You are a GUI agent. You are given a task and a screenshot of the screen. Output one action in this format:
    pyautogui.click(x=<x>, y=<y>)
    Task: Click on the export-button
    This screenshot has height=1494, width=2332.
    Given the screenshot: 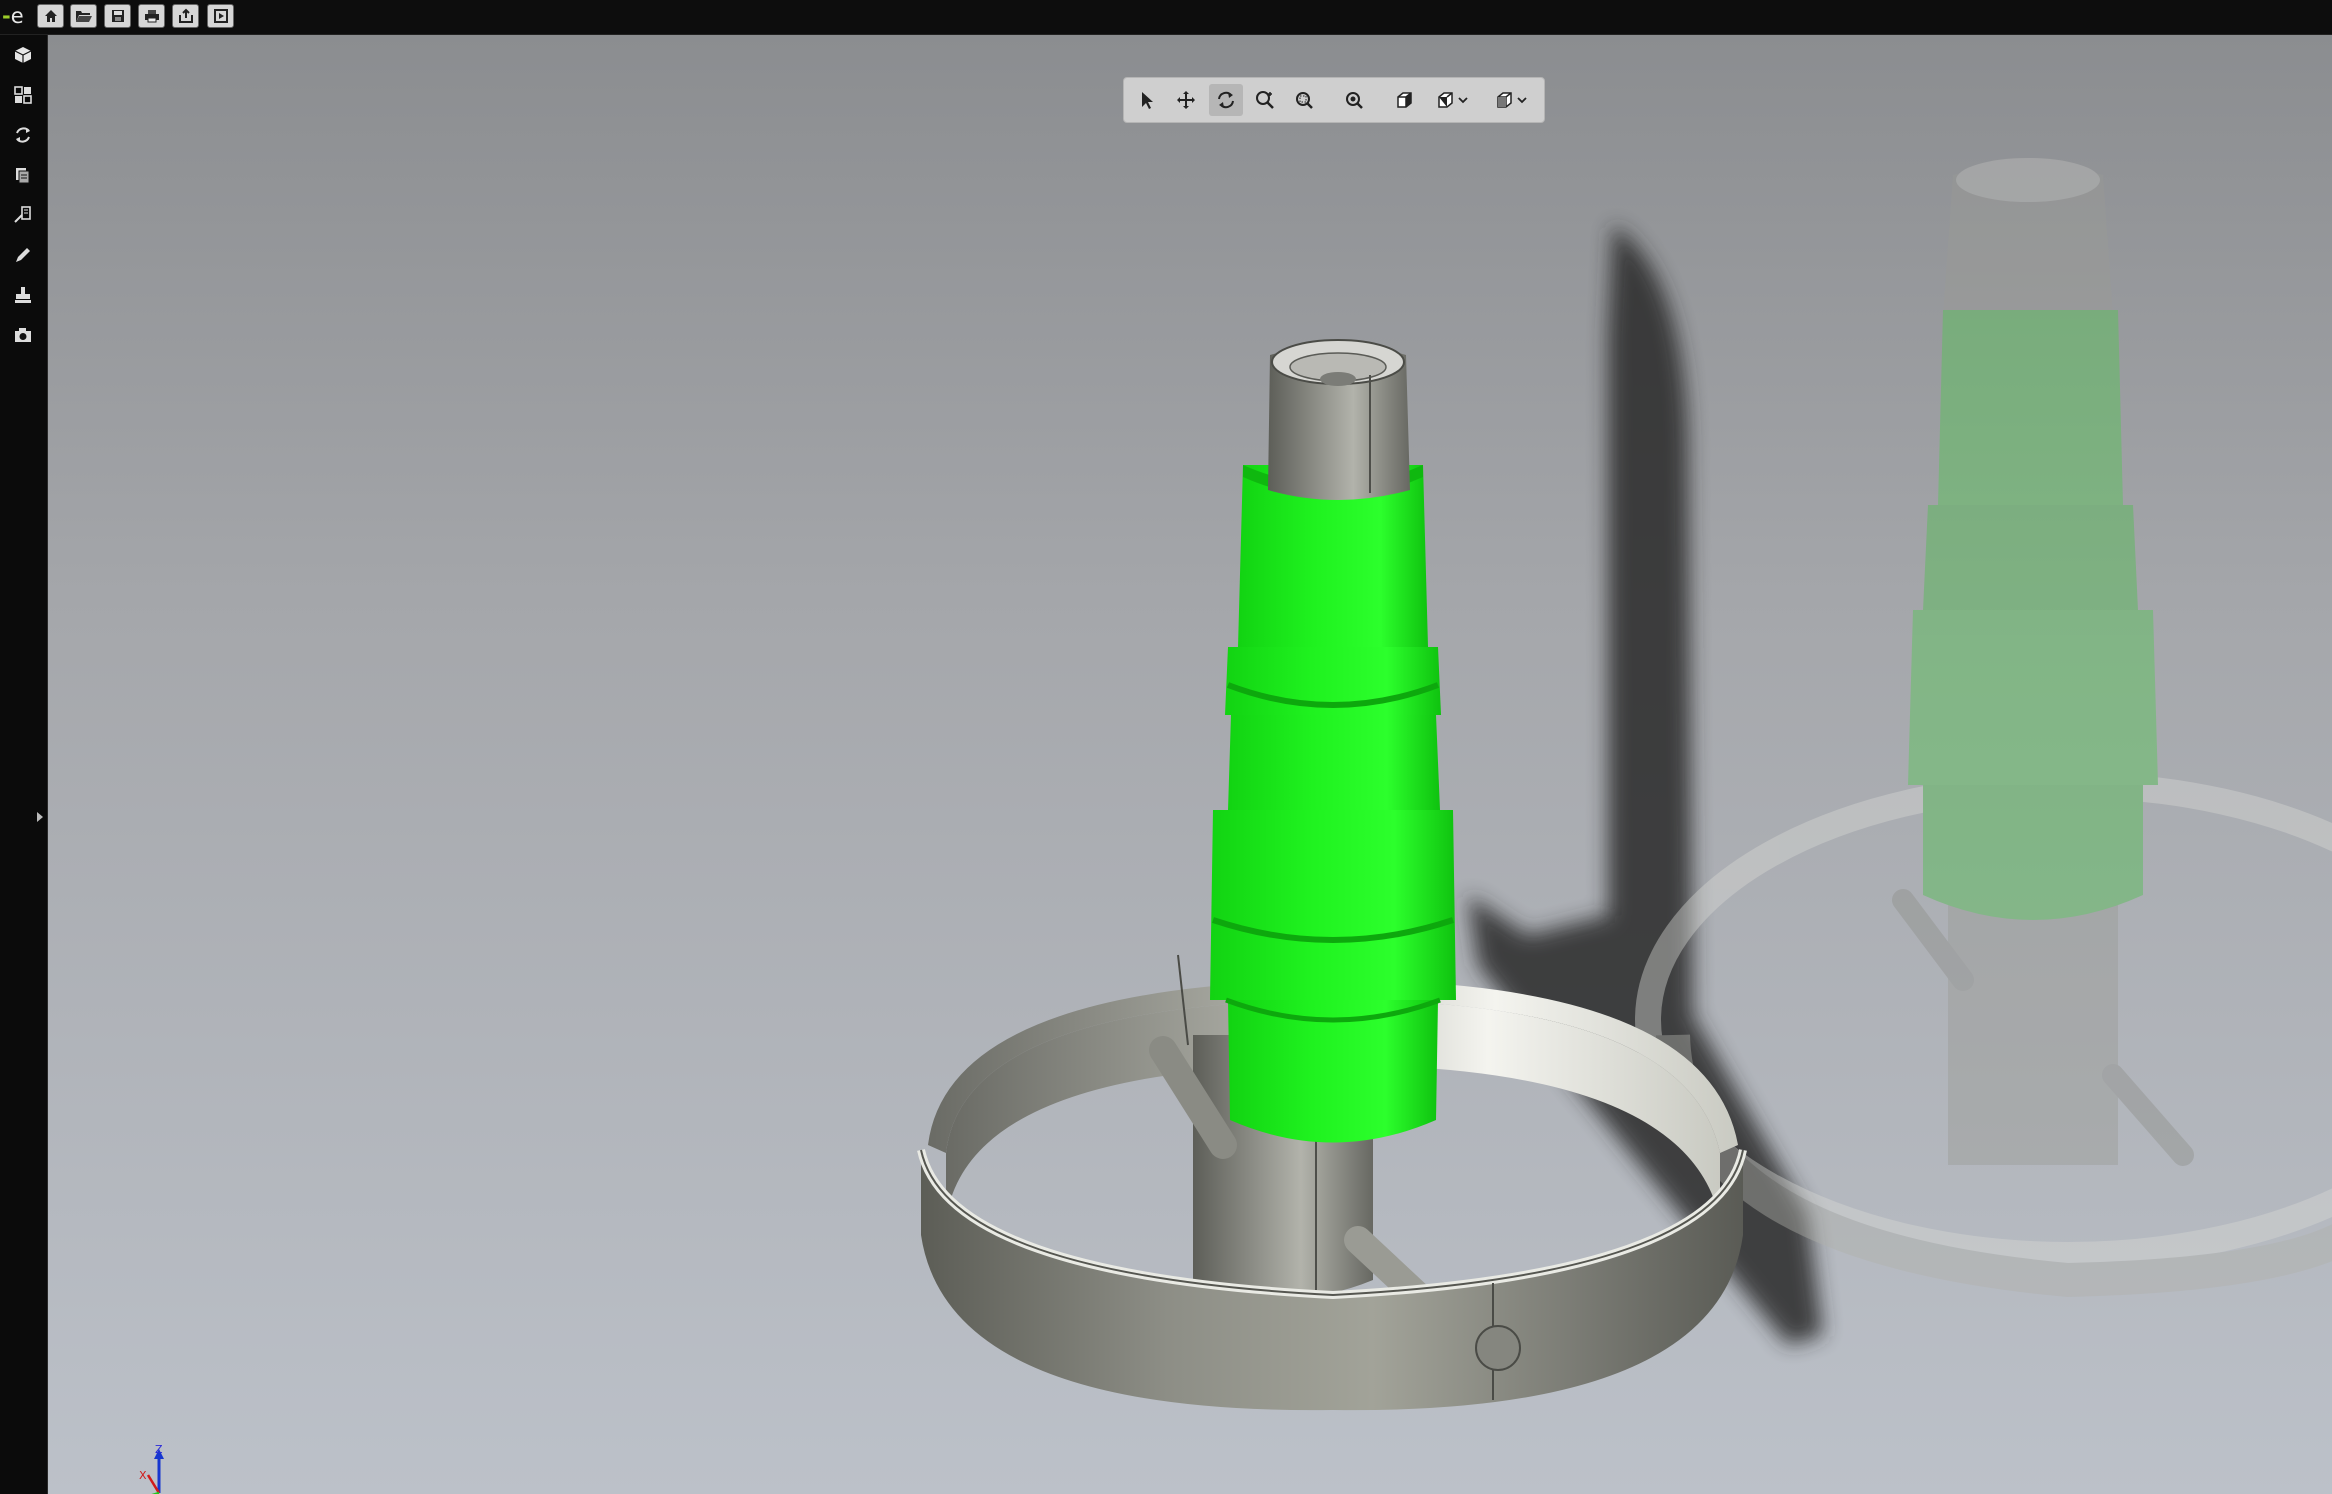 What is the action you would take?
    pyautogui.click(x=185, y=16)
    